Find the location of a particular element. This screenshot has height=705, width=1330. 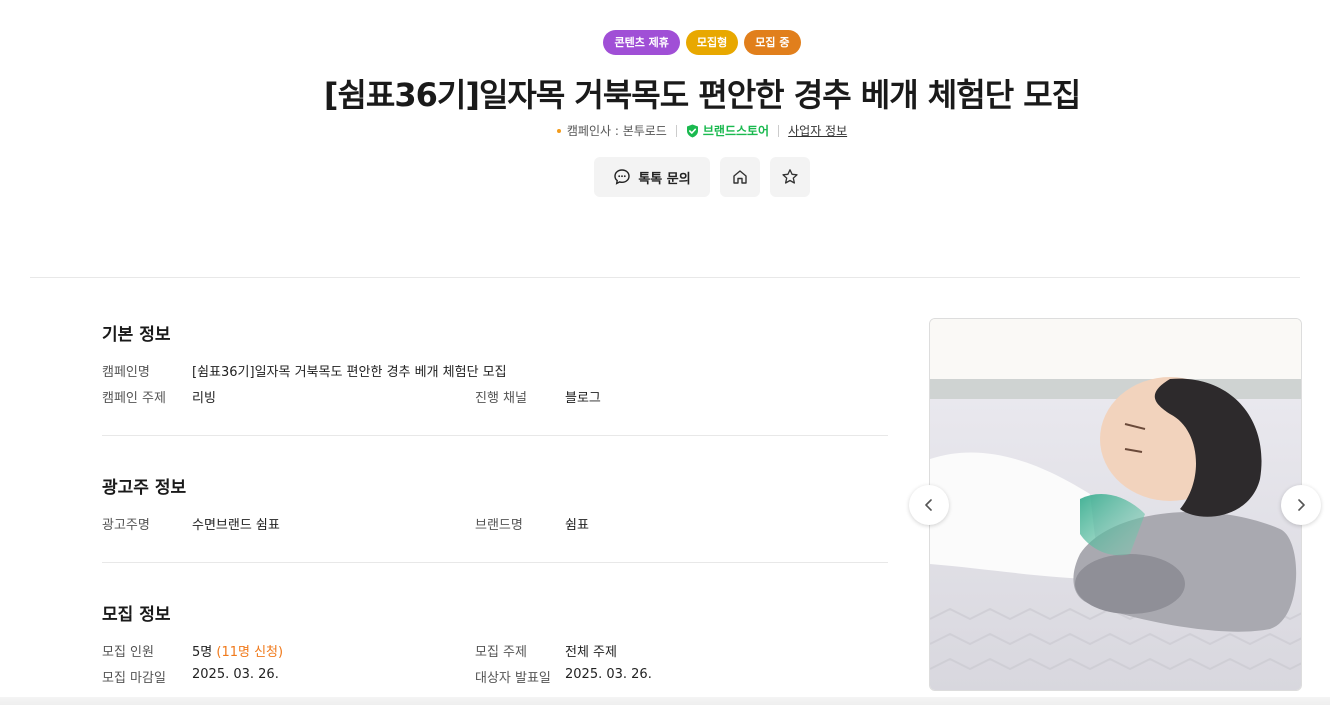

bullet-dot-icon is located at coordinates (558, 130).